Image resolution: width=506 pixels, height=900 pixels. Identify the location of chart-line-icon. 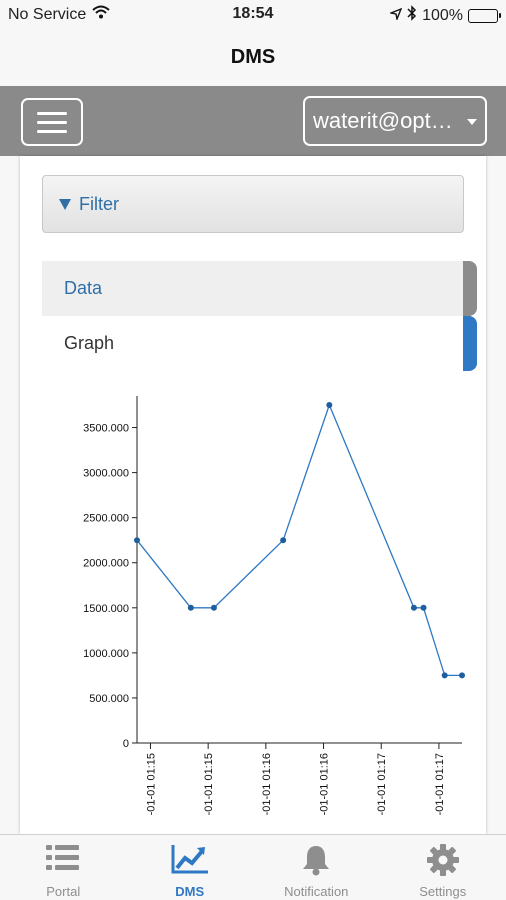
(190, 861).